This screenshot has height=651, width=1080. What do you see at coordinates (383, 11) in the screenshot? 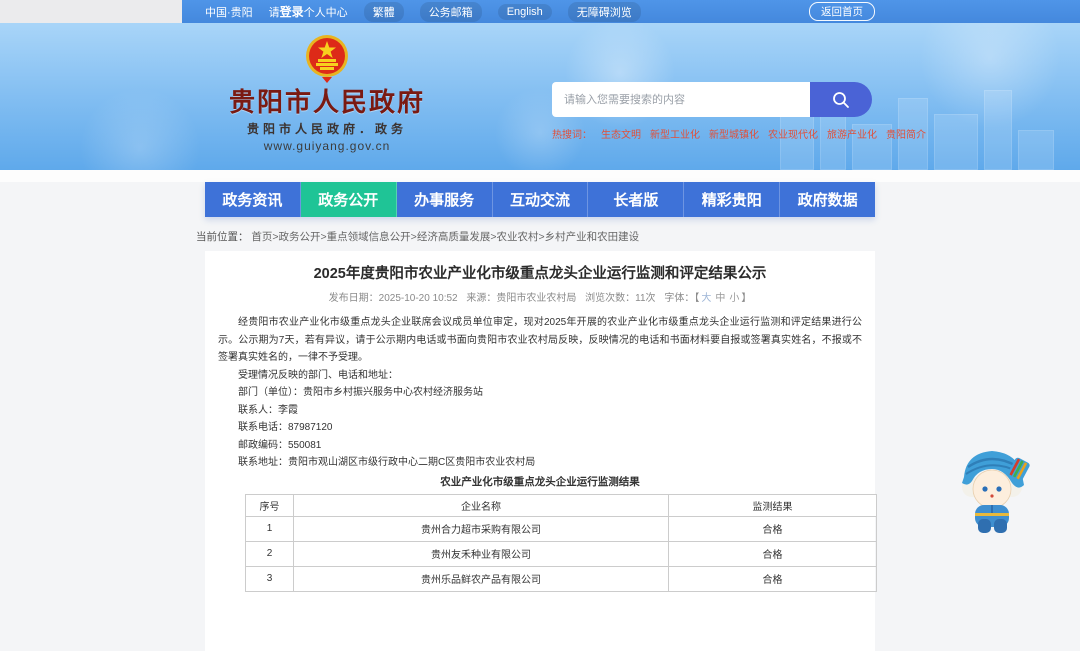
I see `topbar-link-traditional: 繁體` at bounding box center [383, 11].